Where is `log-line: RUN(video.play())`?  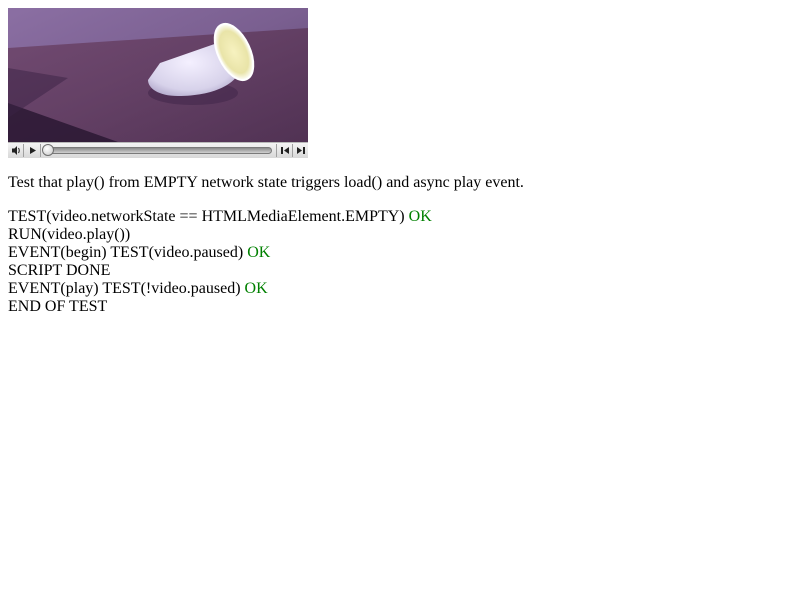
log-line: RUN(video.play()) is located at coordinates (220, 235).